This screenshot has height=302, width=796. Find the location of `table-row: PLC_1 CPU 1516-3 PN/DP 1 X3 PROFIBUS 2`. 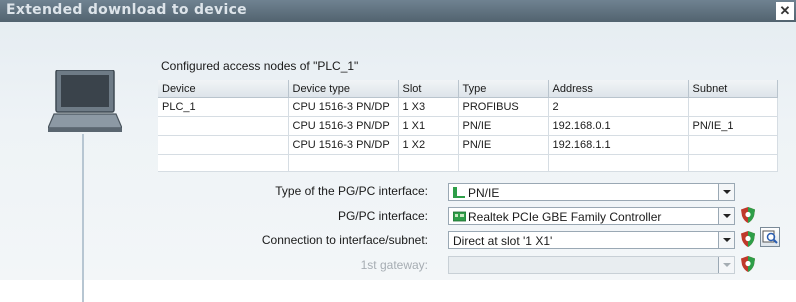

table-row: PLC_1 CPU 1516-3 PN/DP 1 X3 PROFIBUS 2 is located at coordinates (468, 107).